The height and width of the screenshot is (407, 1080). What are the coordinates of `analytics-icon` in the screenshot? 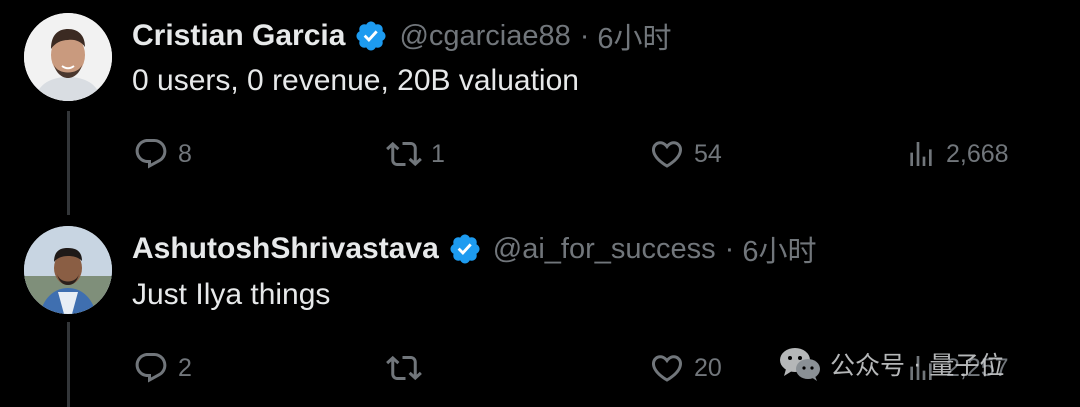 It's located at (921, 154).